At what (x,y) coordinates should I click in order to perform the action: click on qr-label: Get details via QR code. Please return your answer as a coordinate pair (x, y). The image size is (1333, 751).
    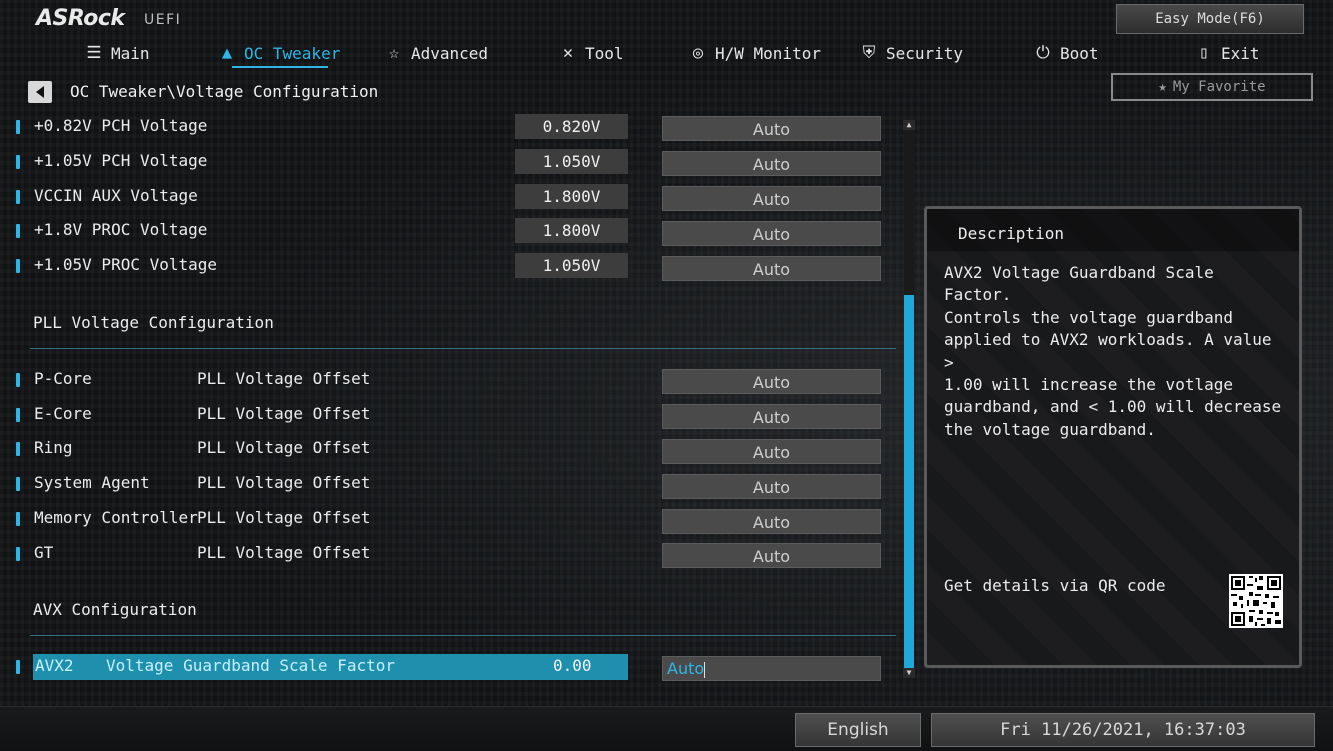
    Looking at the image, I should click on (1055, 585).